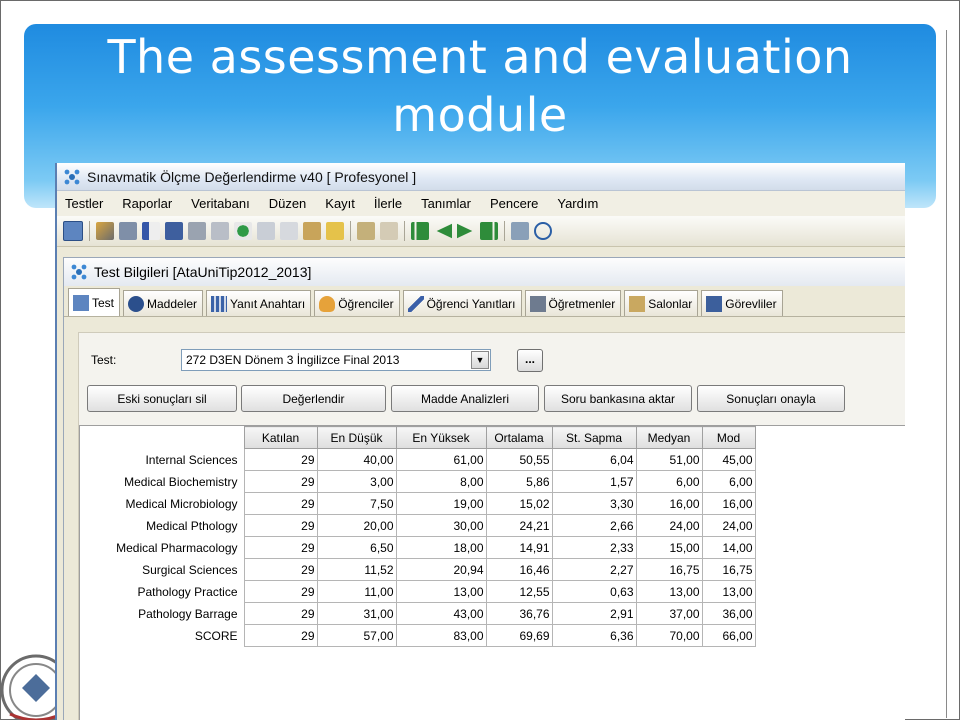 The width and height of the screenshot is (960, 720). I want to click on table-cell: 3,30, so click(594, 503).